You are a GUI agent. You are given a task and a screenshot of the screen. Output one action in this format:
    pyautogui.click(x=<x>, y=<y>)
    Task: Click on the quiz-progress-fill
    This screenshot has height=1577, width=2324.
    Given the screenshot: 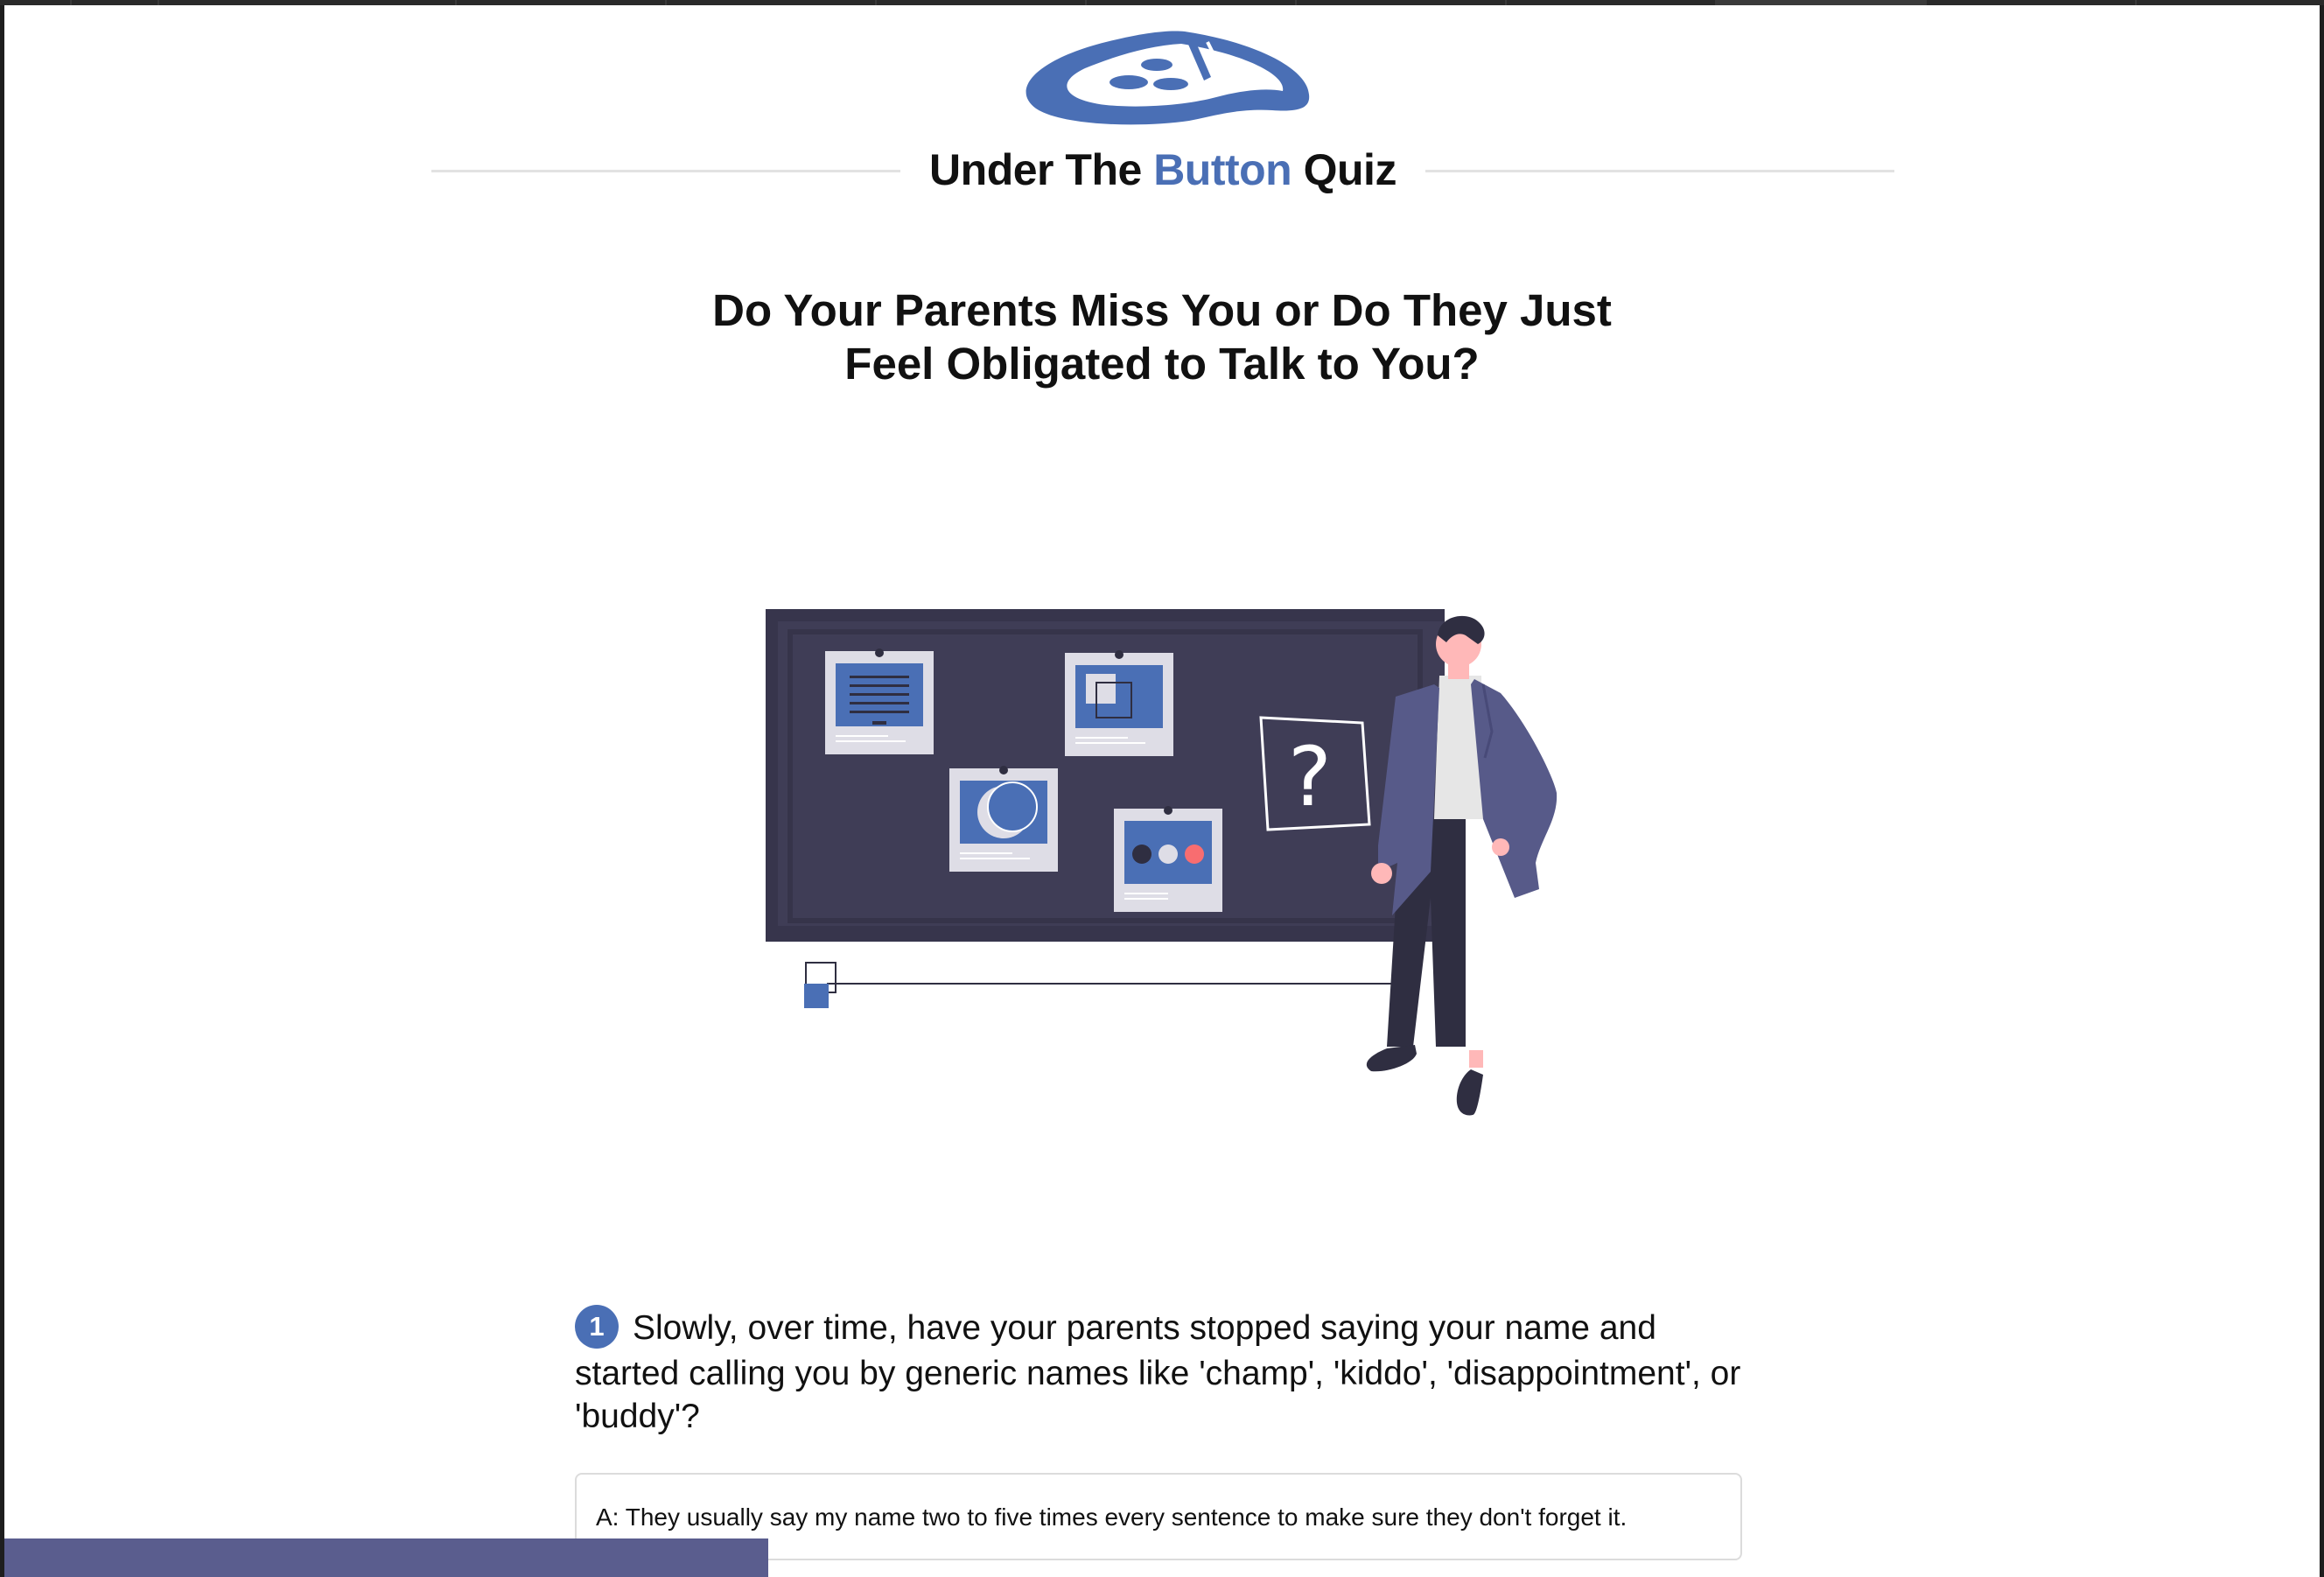 What is the action you would take?
    pyautogui.click(x=386, y=1557)
    